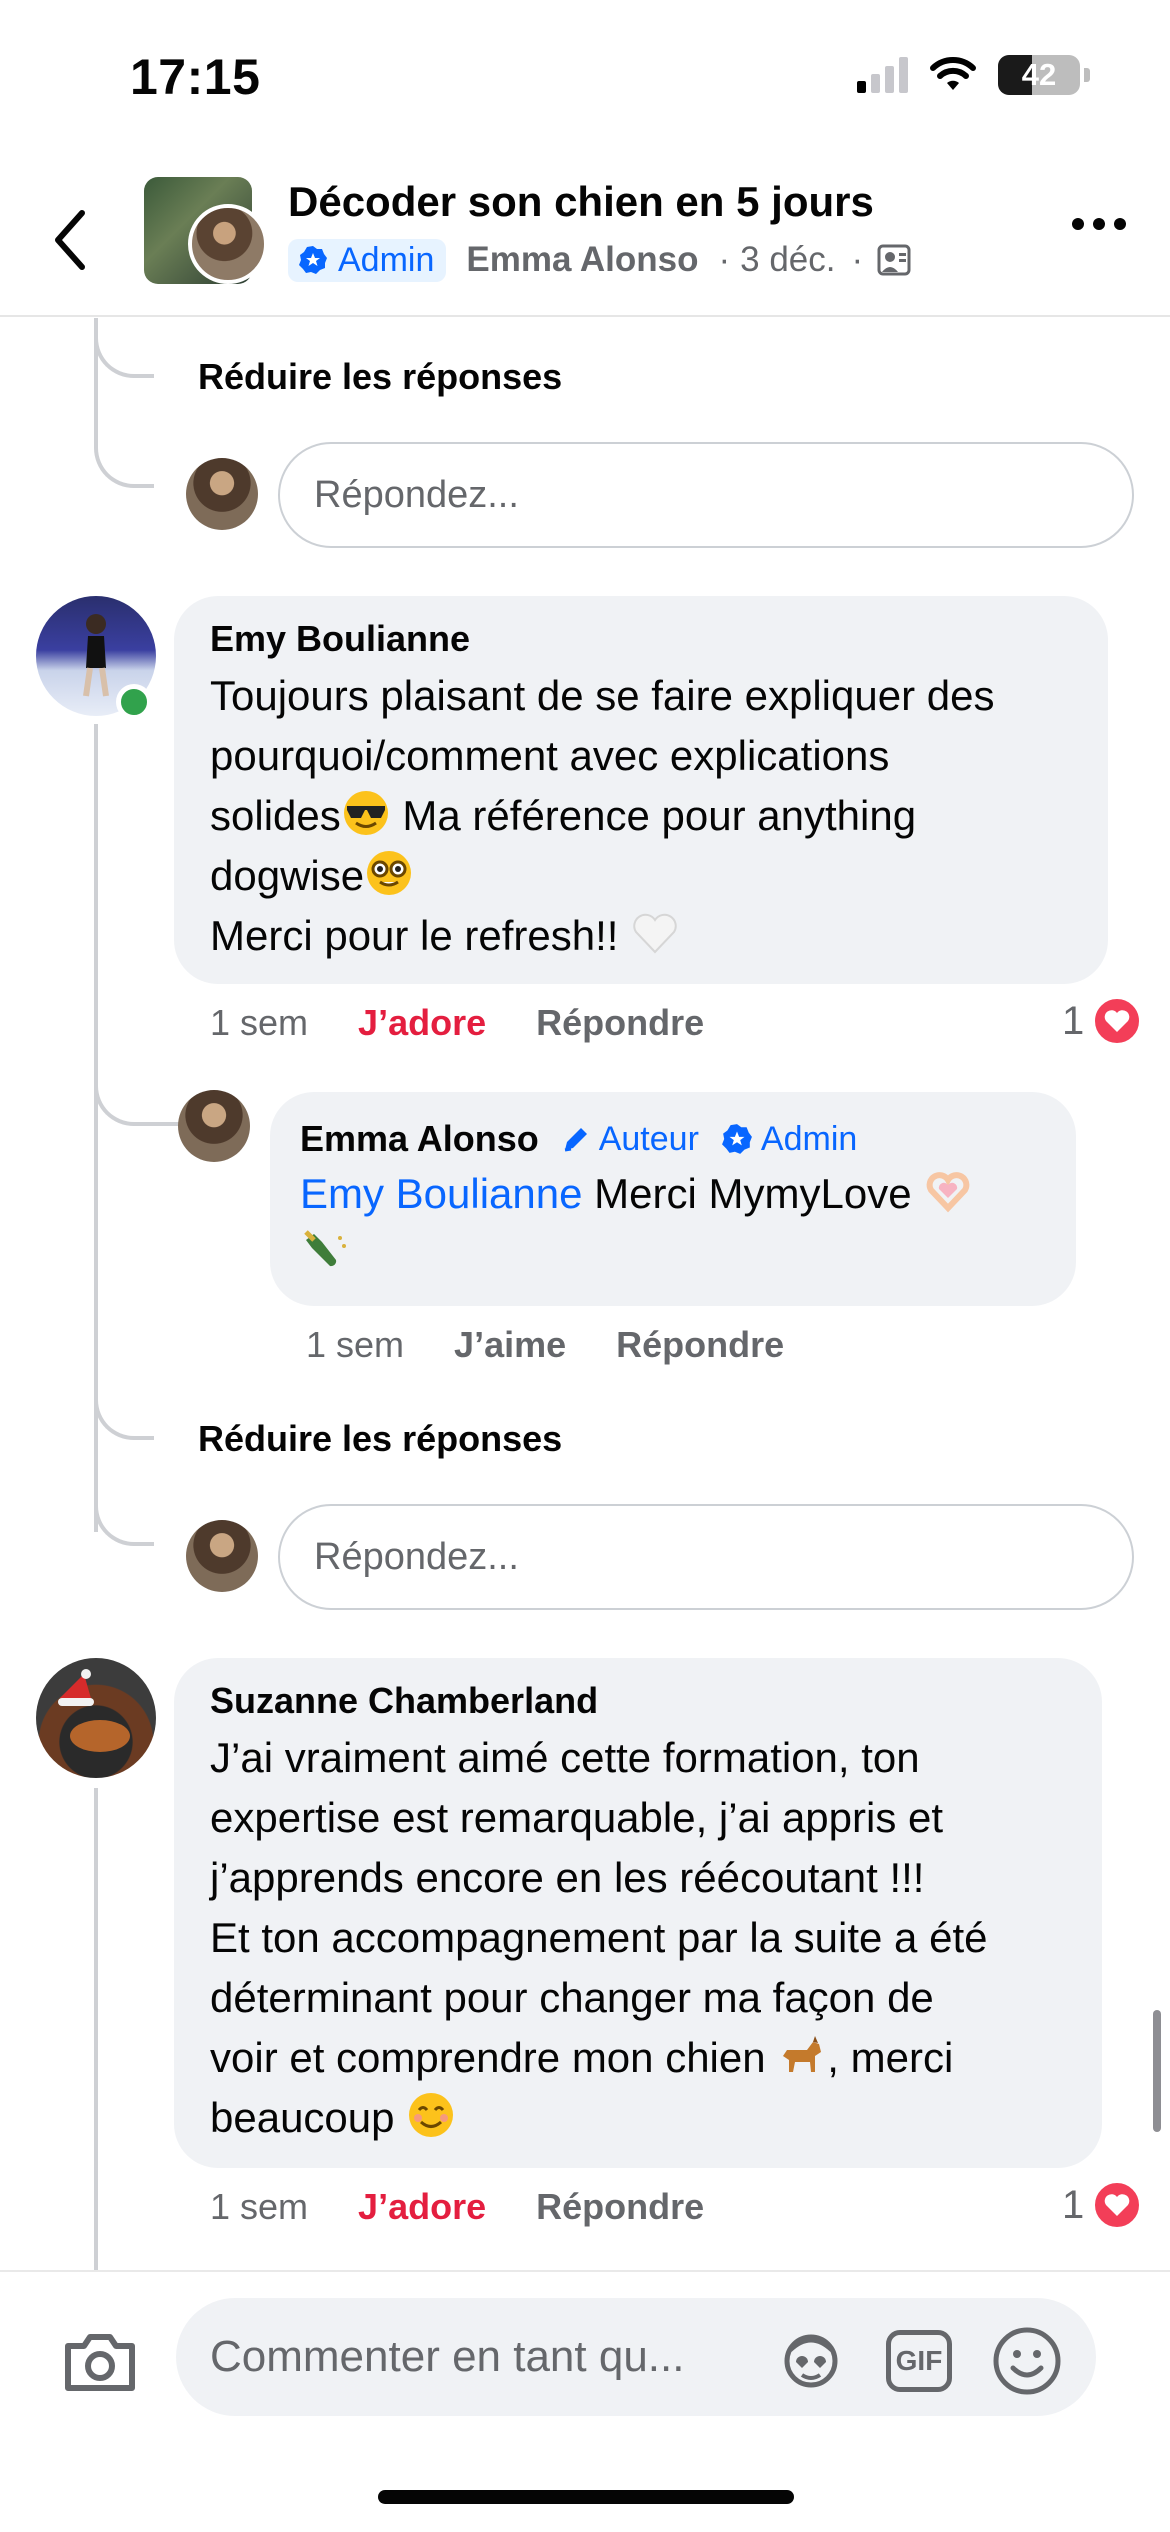  Describe the element at coordinates (1027, 2361) in the screenshot. I see `emoji-icon` at that location.